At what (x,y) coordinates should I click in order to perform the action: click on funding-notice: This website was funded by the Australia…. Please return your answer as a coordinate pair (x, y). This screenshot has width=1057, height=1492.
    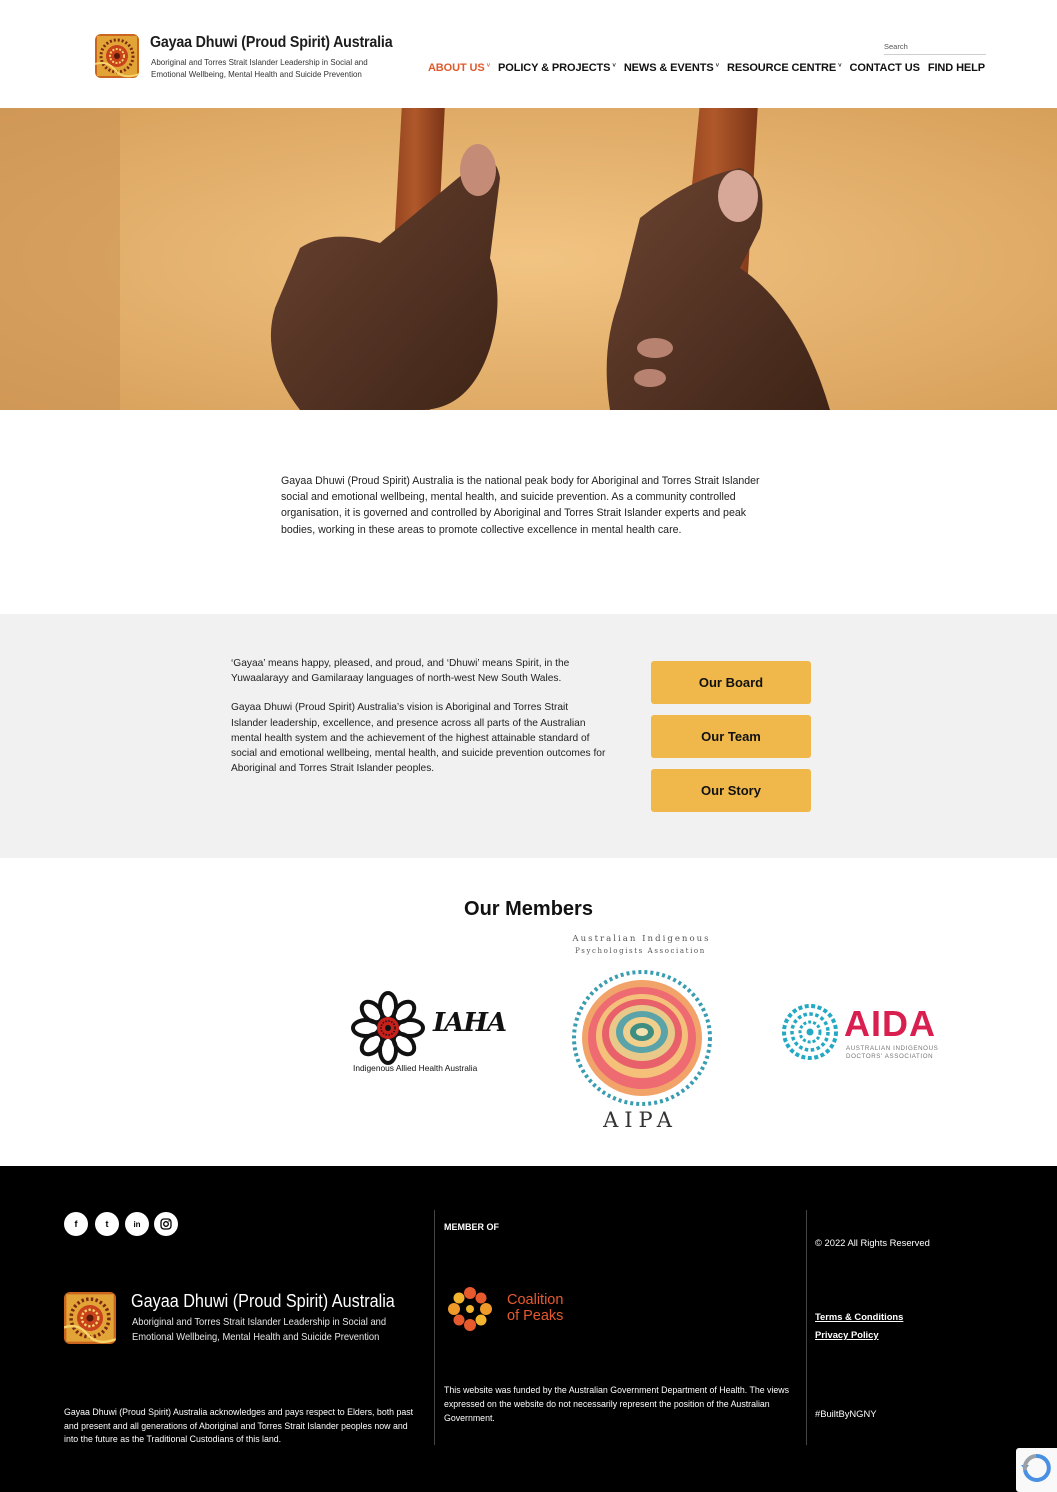
    Looking at the image, I should click on (617, 1404).